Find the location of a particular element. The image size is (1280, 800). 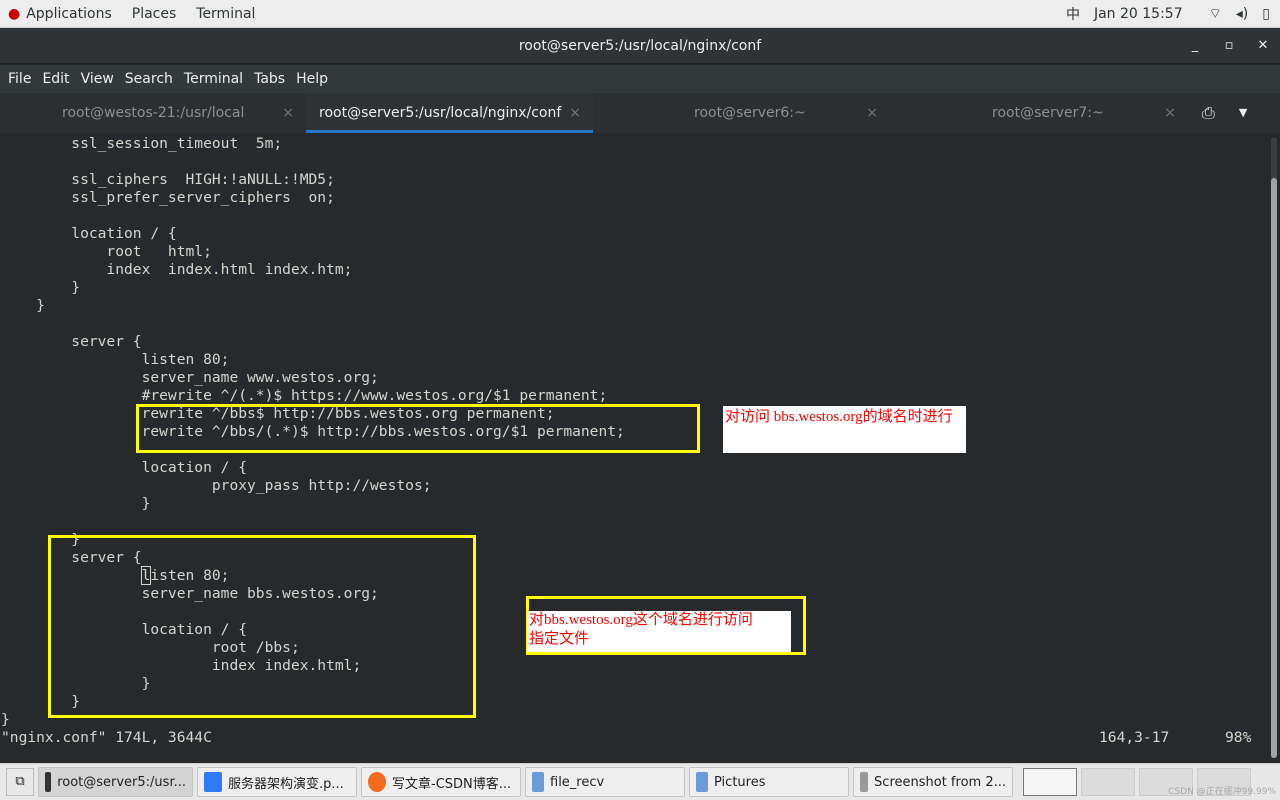

scrollbar-thumb is located at coordinates (1274, 468).